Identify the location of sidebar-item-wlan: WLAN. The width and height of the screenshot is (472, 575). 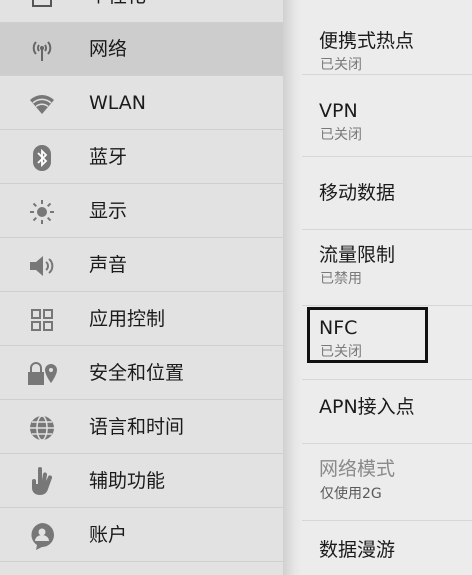
(141, 103).